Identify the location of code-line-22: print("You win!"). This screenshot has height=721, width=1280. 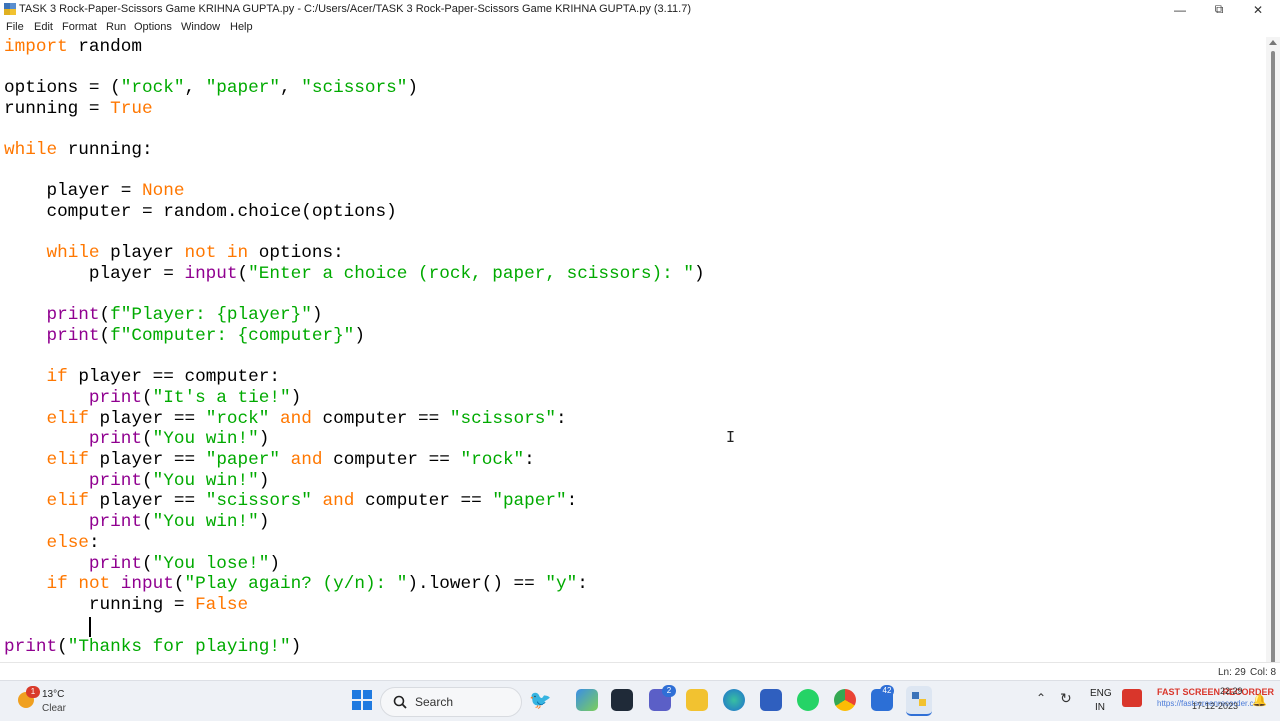
(179, 481).